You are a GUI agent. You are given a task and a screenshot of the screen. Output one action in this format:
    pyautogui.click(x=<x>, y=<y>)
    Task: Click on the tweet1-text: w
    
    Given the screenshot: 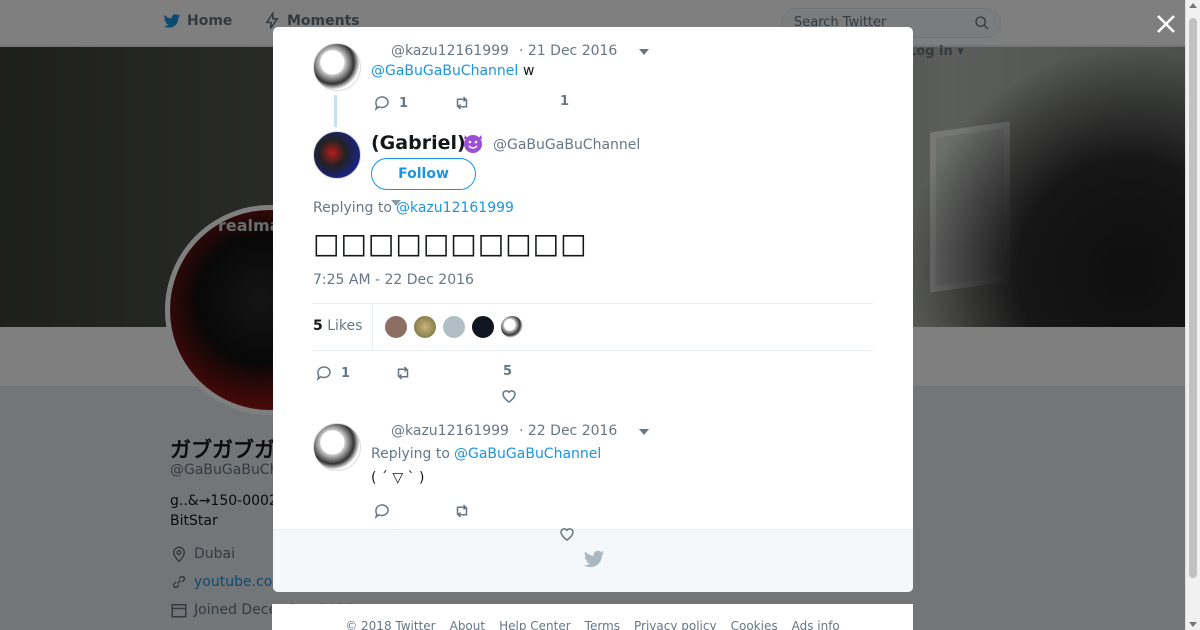 What is the action you would take?
    pyautogui.click(x=529, y=71)
    